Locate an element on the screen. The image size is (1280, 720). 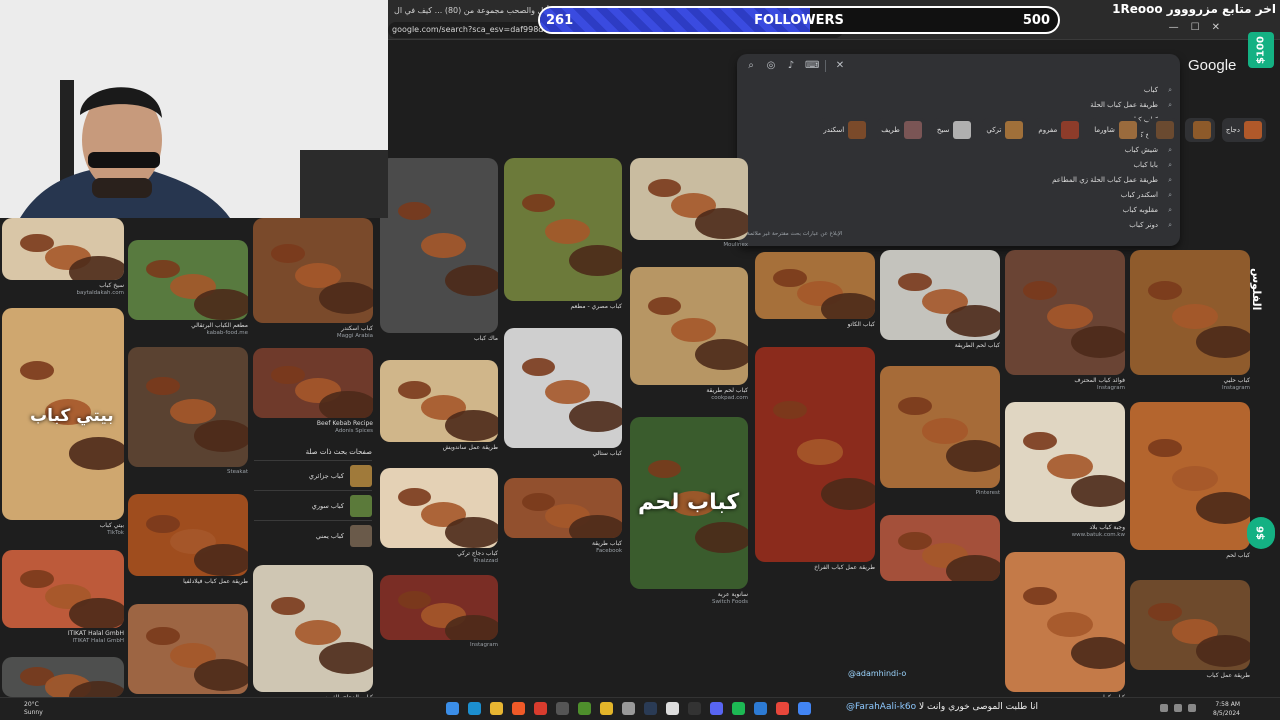
steam-icon is located at coordinates (650, 708).